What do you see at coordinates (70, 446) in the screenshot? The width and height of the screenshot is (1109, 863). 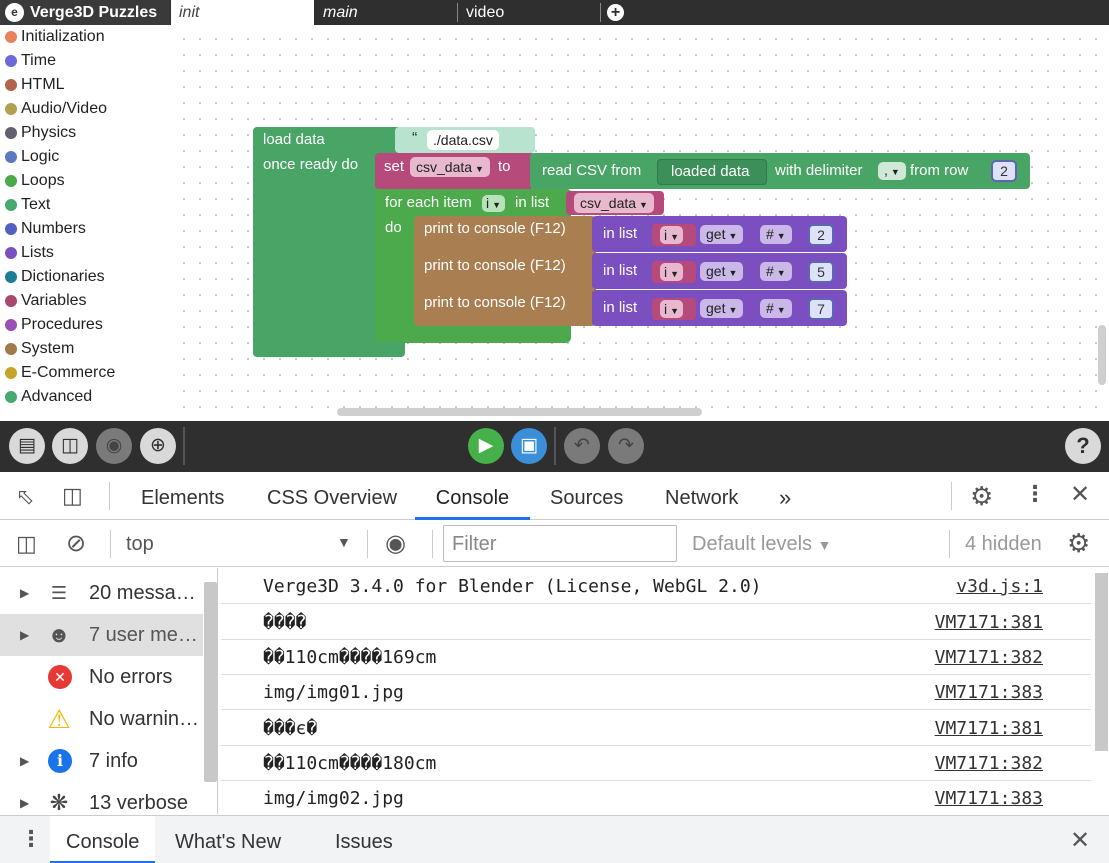 I see `panel-icon: ◫` at bounding box center [70, 446].